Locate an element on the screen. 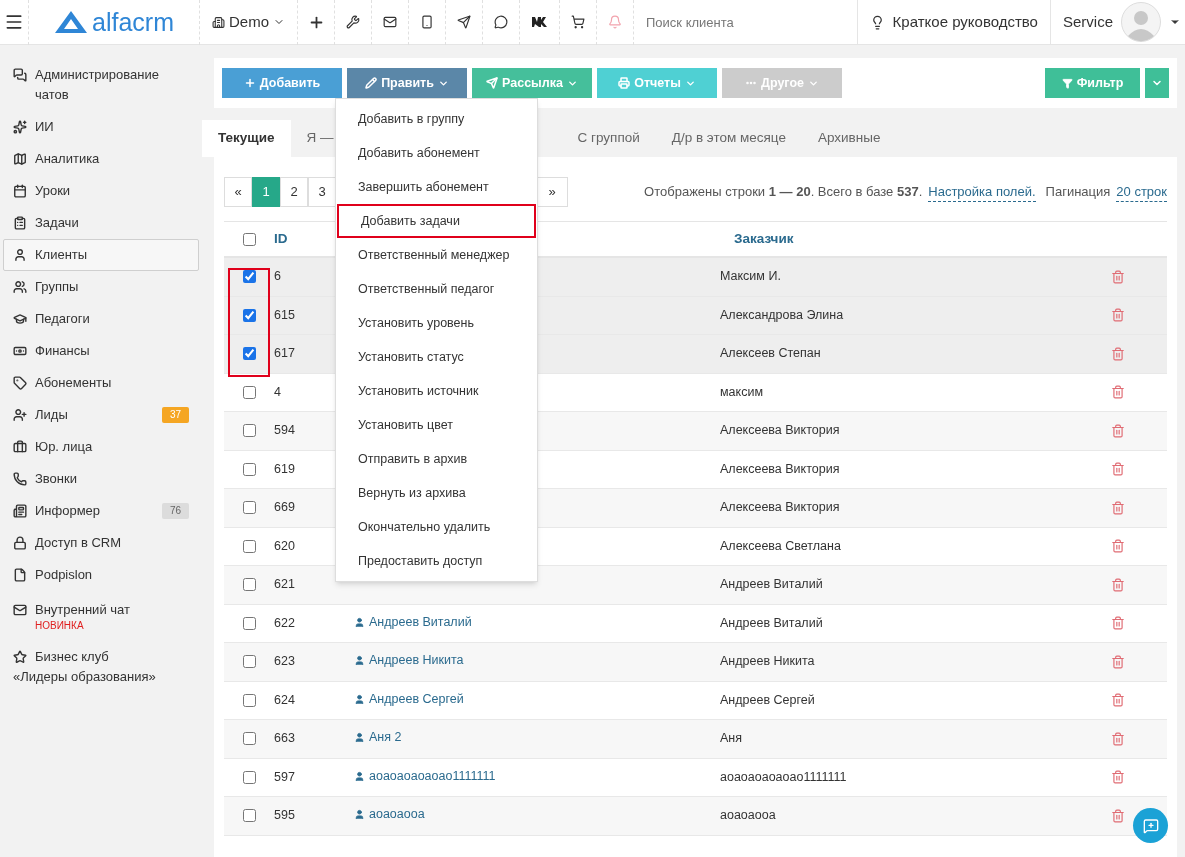 The image size is (1185, 857). id-cell-text: 619 is located at coordinates (285, 469).